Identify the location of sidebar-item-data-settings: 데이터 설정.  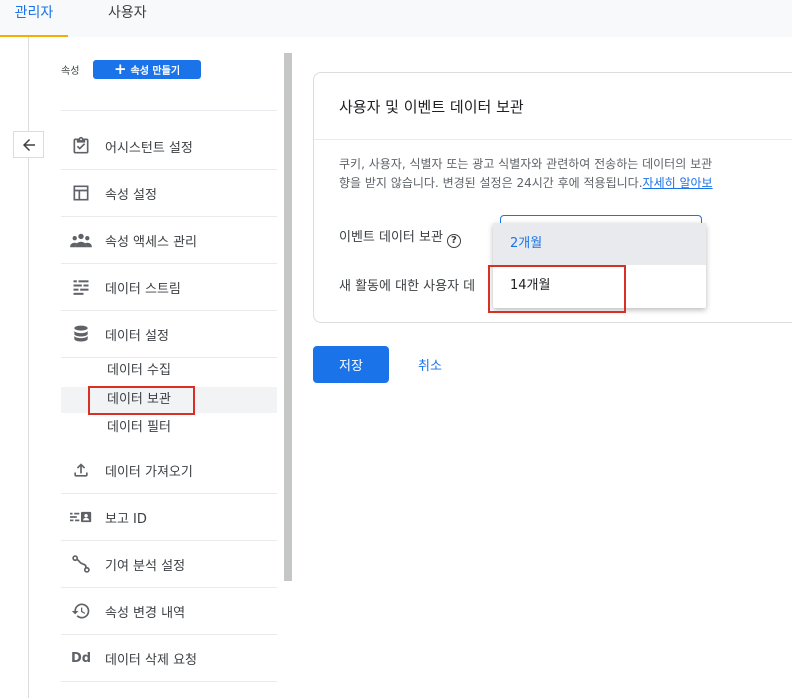
(169, 334).